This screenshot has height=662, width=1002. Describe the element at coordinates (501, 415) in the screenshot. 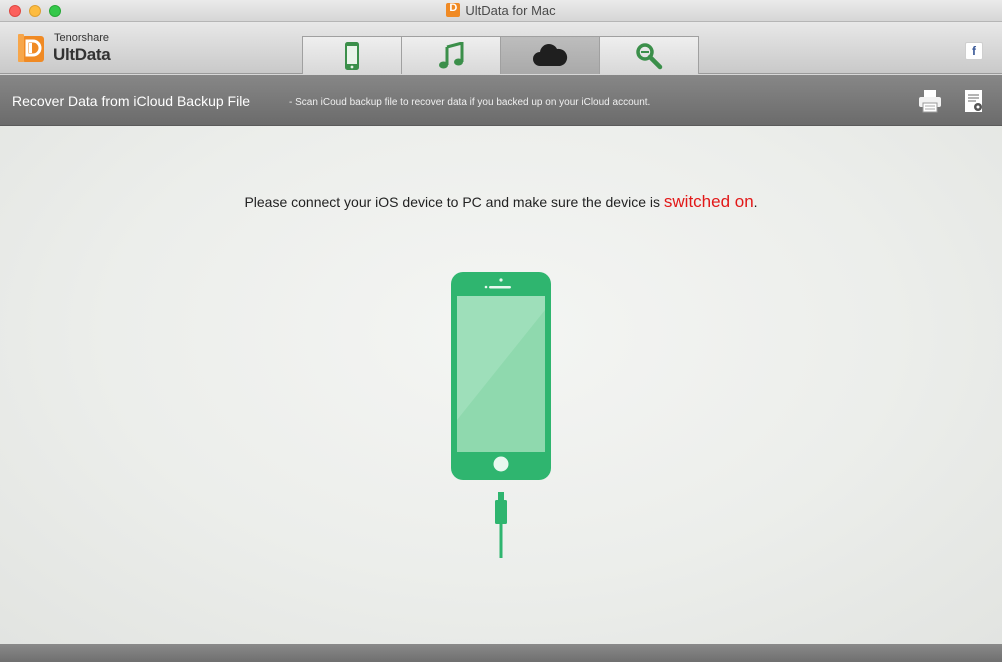

I see `iphone-with-cable-icon` at that location.